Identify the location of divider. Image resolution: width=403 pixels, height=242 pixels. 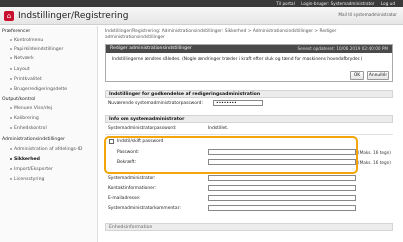
(249, 134).